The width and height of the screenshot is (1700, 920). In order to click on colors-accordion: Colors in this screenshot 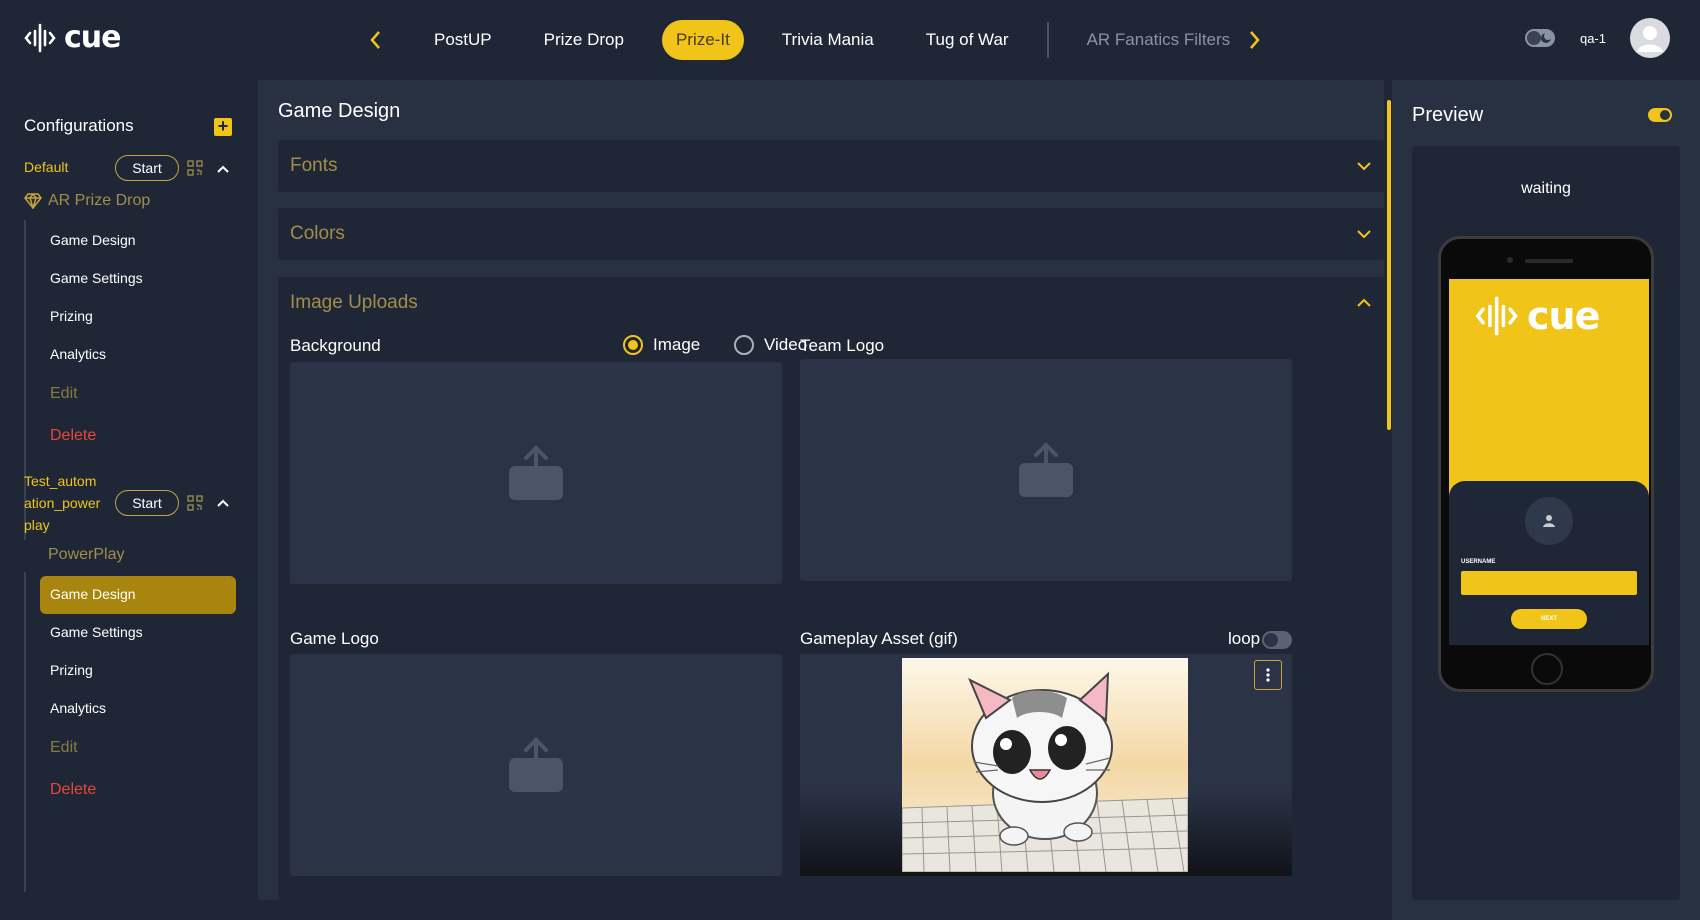, I will do `click(831, 234)`.